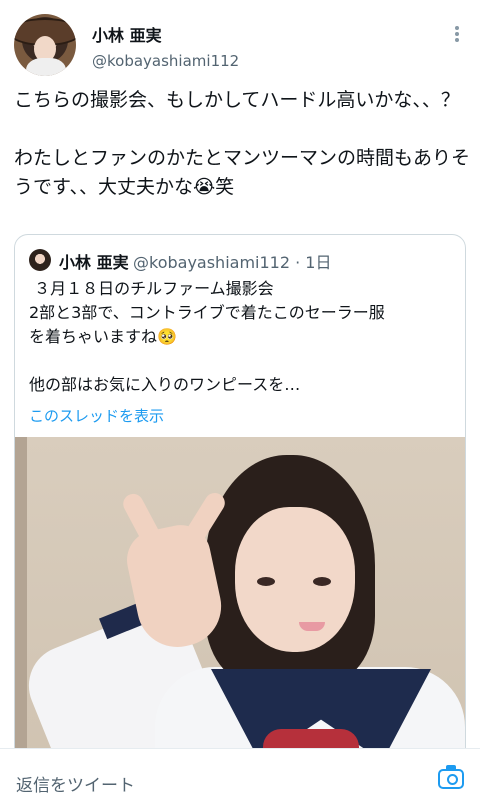 Image resolution: width=480 pixels, height=806 pixels. I want to click on author-name: 小林 亜実, so click(127, 34).